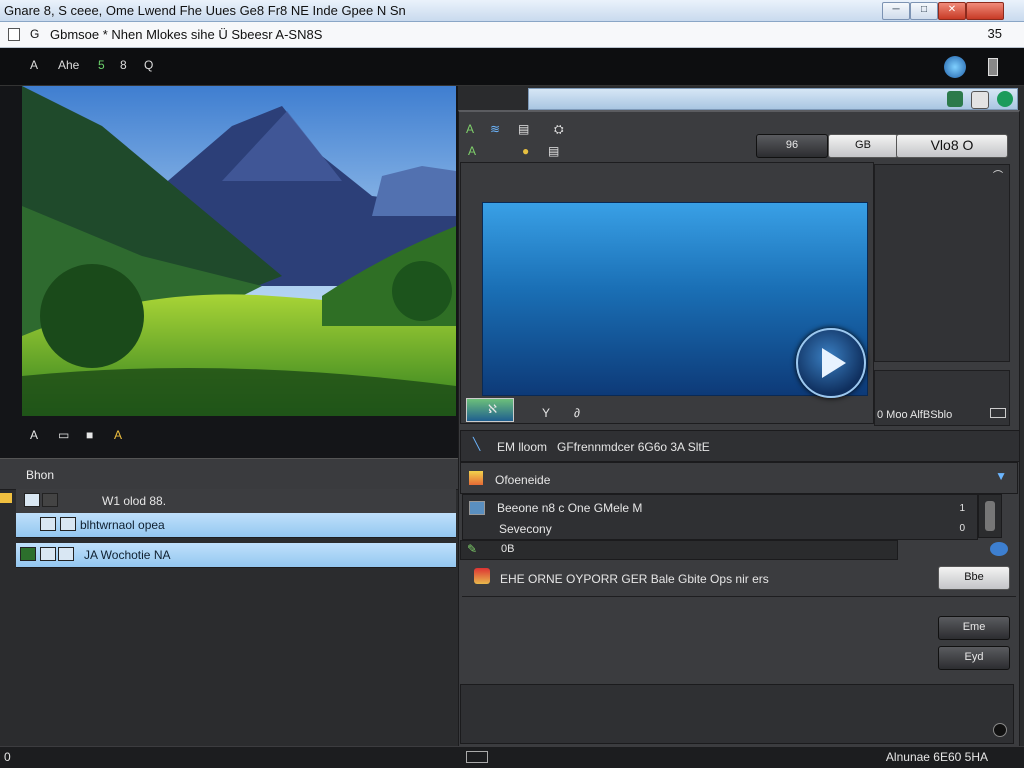 The image size is (1024, 768). Describe the element at coordinates (924, 11) in the screenshot. I see `maximize-button: □` at that location.